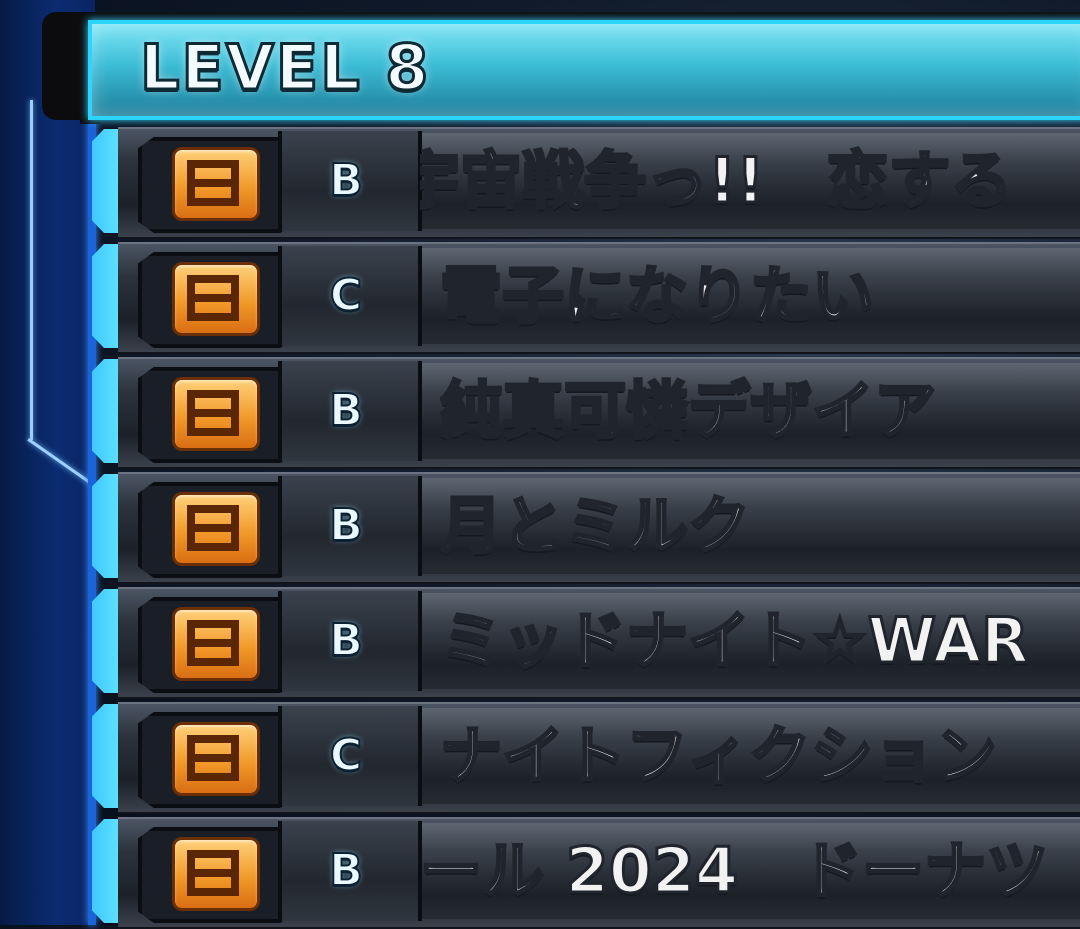 The image size is (1080, 929). I want to click on song-row: C 電子になりたい, so click(540, 297).